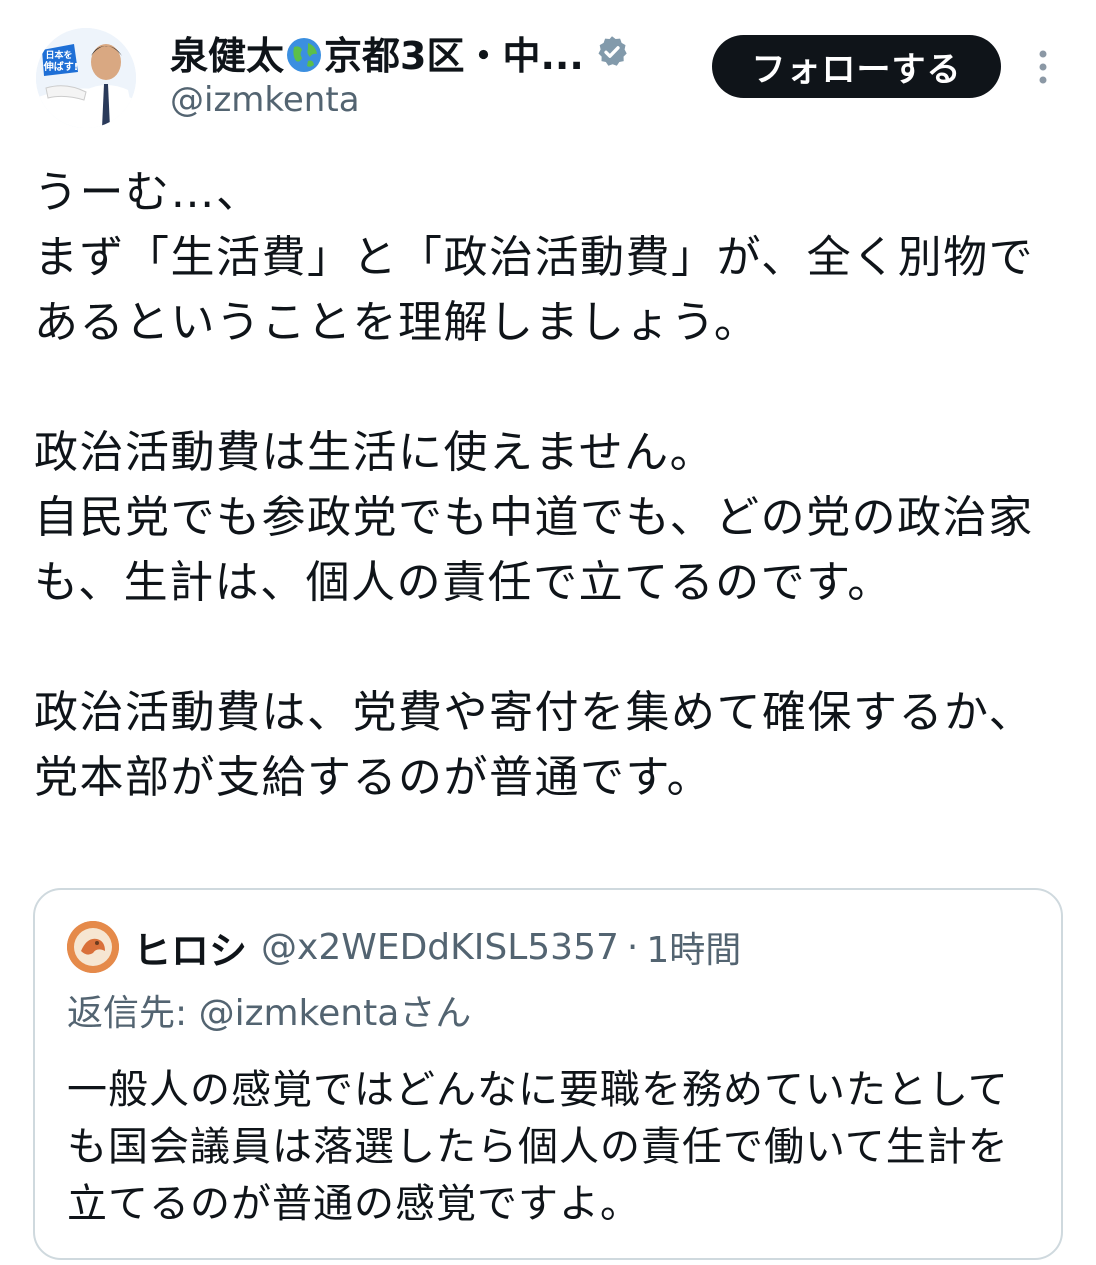  Describe the element at coordinates (534, 290) in the screenshot. I see `tweet-line: まず「生活費」と「政治活動費」が、全く別物であるということを理解しましょう。` at that location.